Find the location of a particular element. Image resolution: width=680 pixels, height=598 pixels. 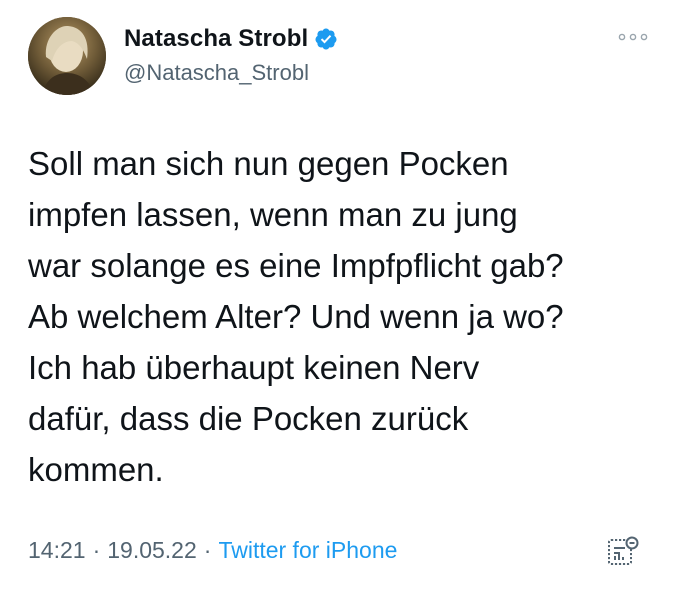

tweet-date: 19.05.22 is located at coordinates (152, 550).